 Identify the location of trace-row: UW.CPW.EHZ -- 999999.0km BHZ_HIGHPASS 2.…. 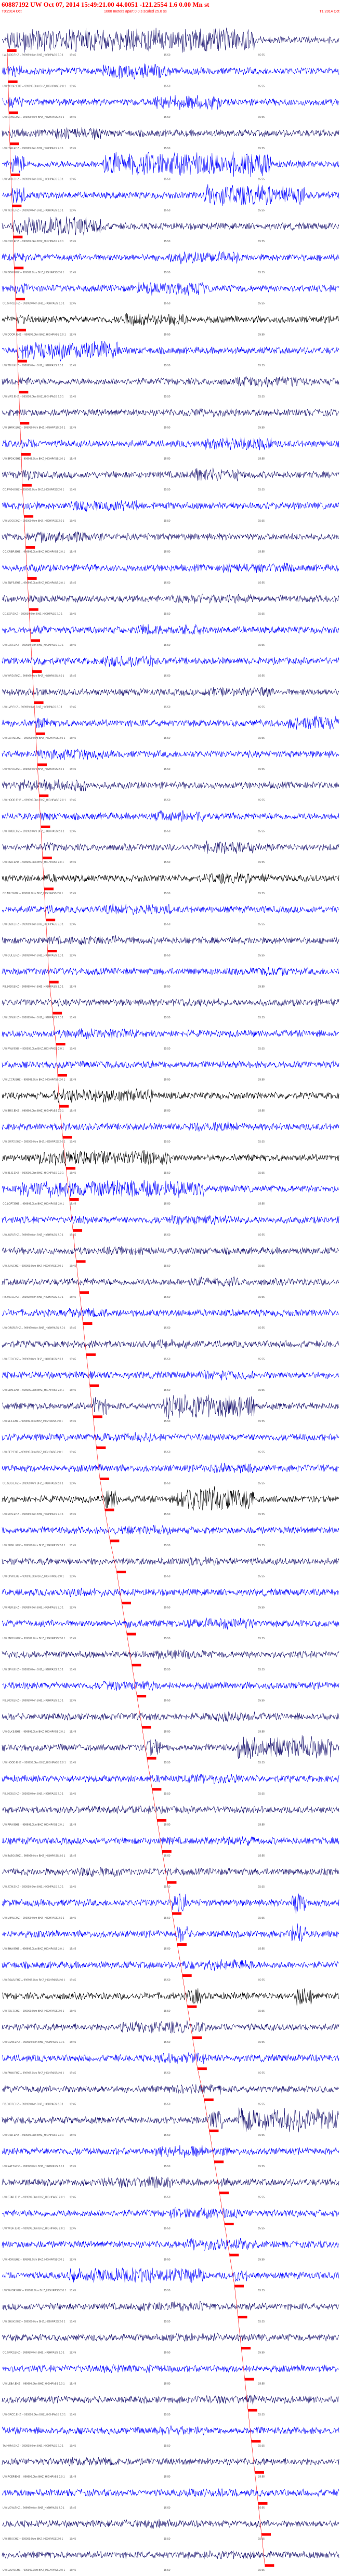
(170, 1568).